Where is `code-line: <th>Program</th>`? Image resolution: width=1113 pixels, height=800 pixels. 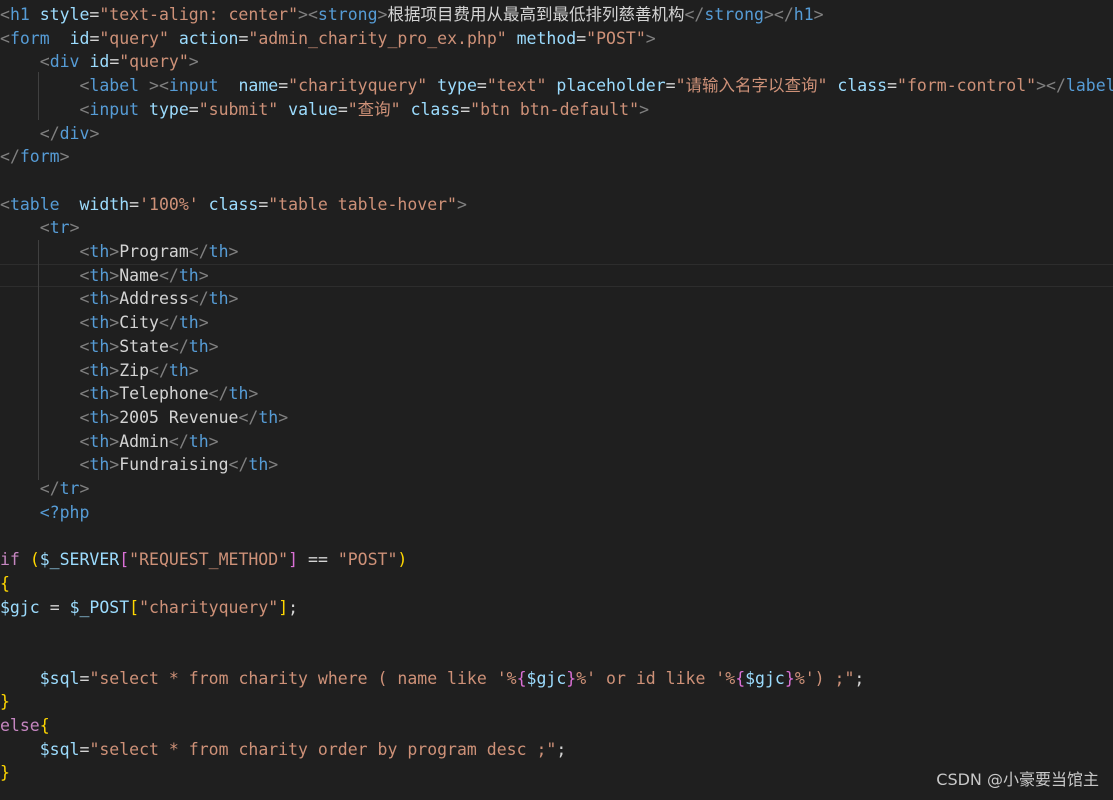
code-line: <th>Program</th> is located at coordinates (119, 252).